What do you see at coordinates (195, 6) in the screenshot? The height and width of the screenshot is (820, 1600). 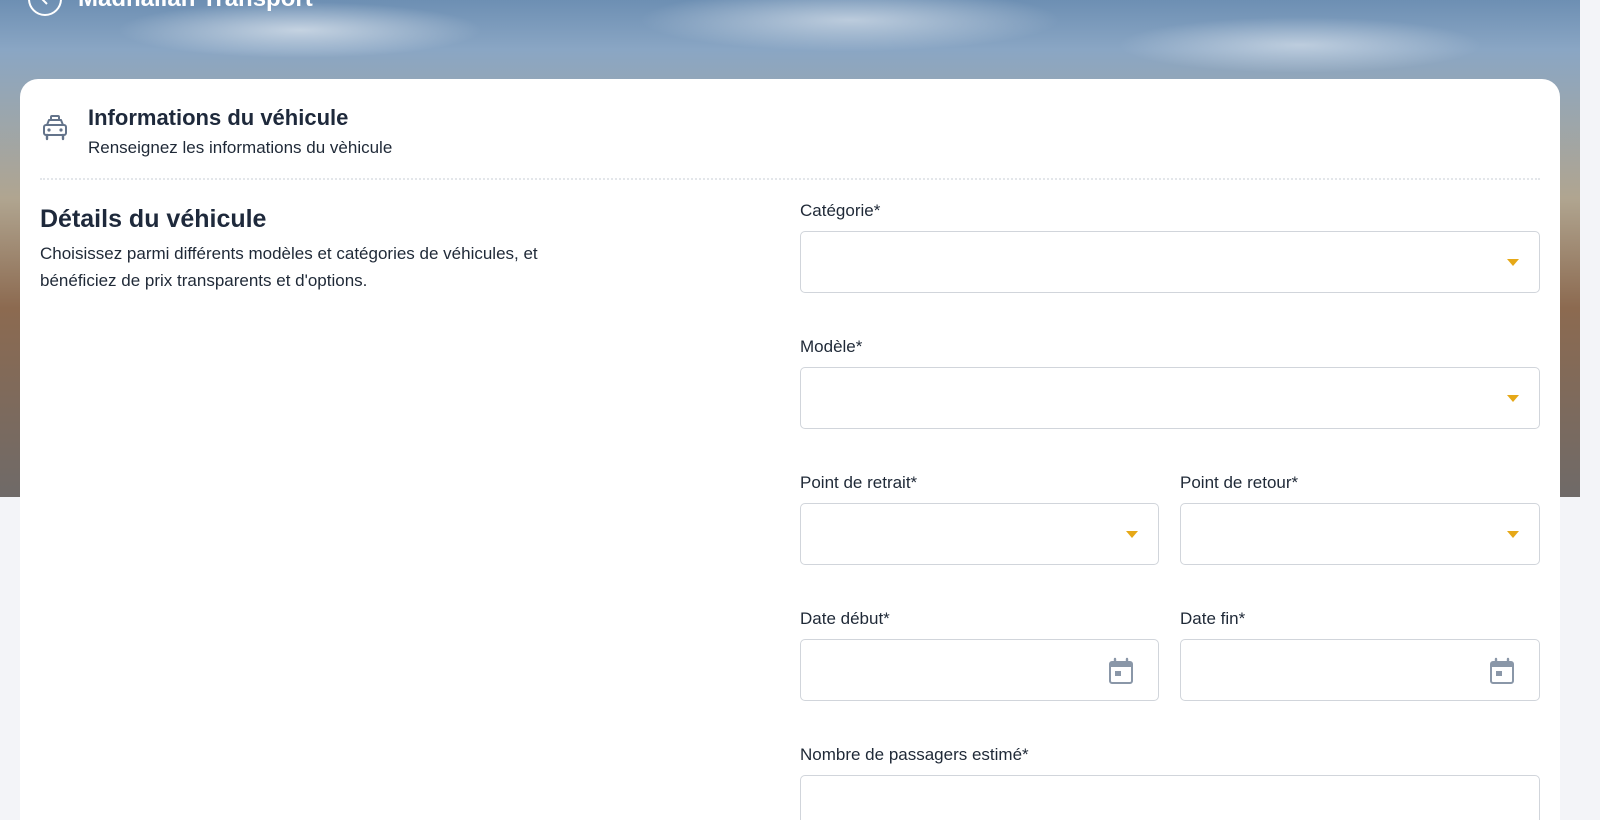 I see `hero-title-text: Madhalian Transport` at bounding box center [195, 6].